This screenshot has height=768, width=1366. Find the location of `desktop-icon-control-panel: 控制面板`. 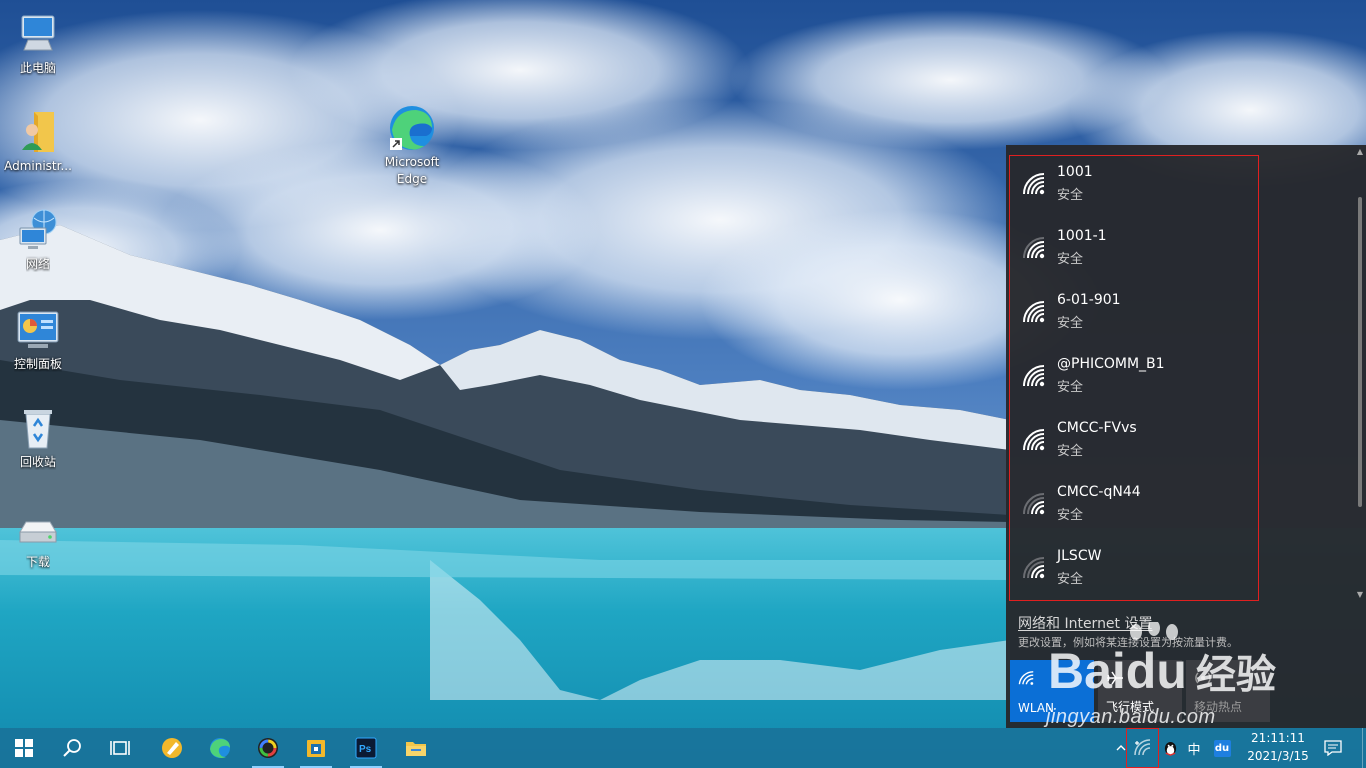

desktop-icon-control-panel: 控制面板 is located at coordinates (38, 339).